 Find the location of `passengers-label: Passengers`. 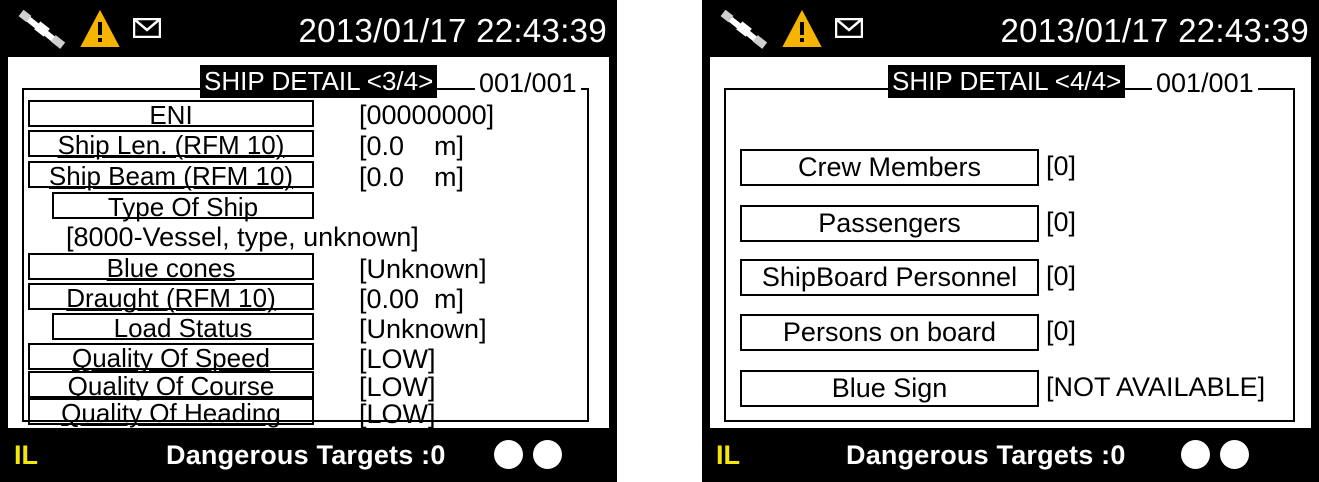

passengers-label: Passengers is located at coordinates (889, 223).